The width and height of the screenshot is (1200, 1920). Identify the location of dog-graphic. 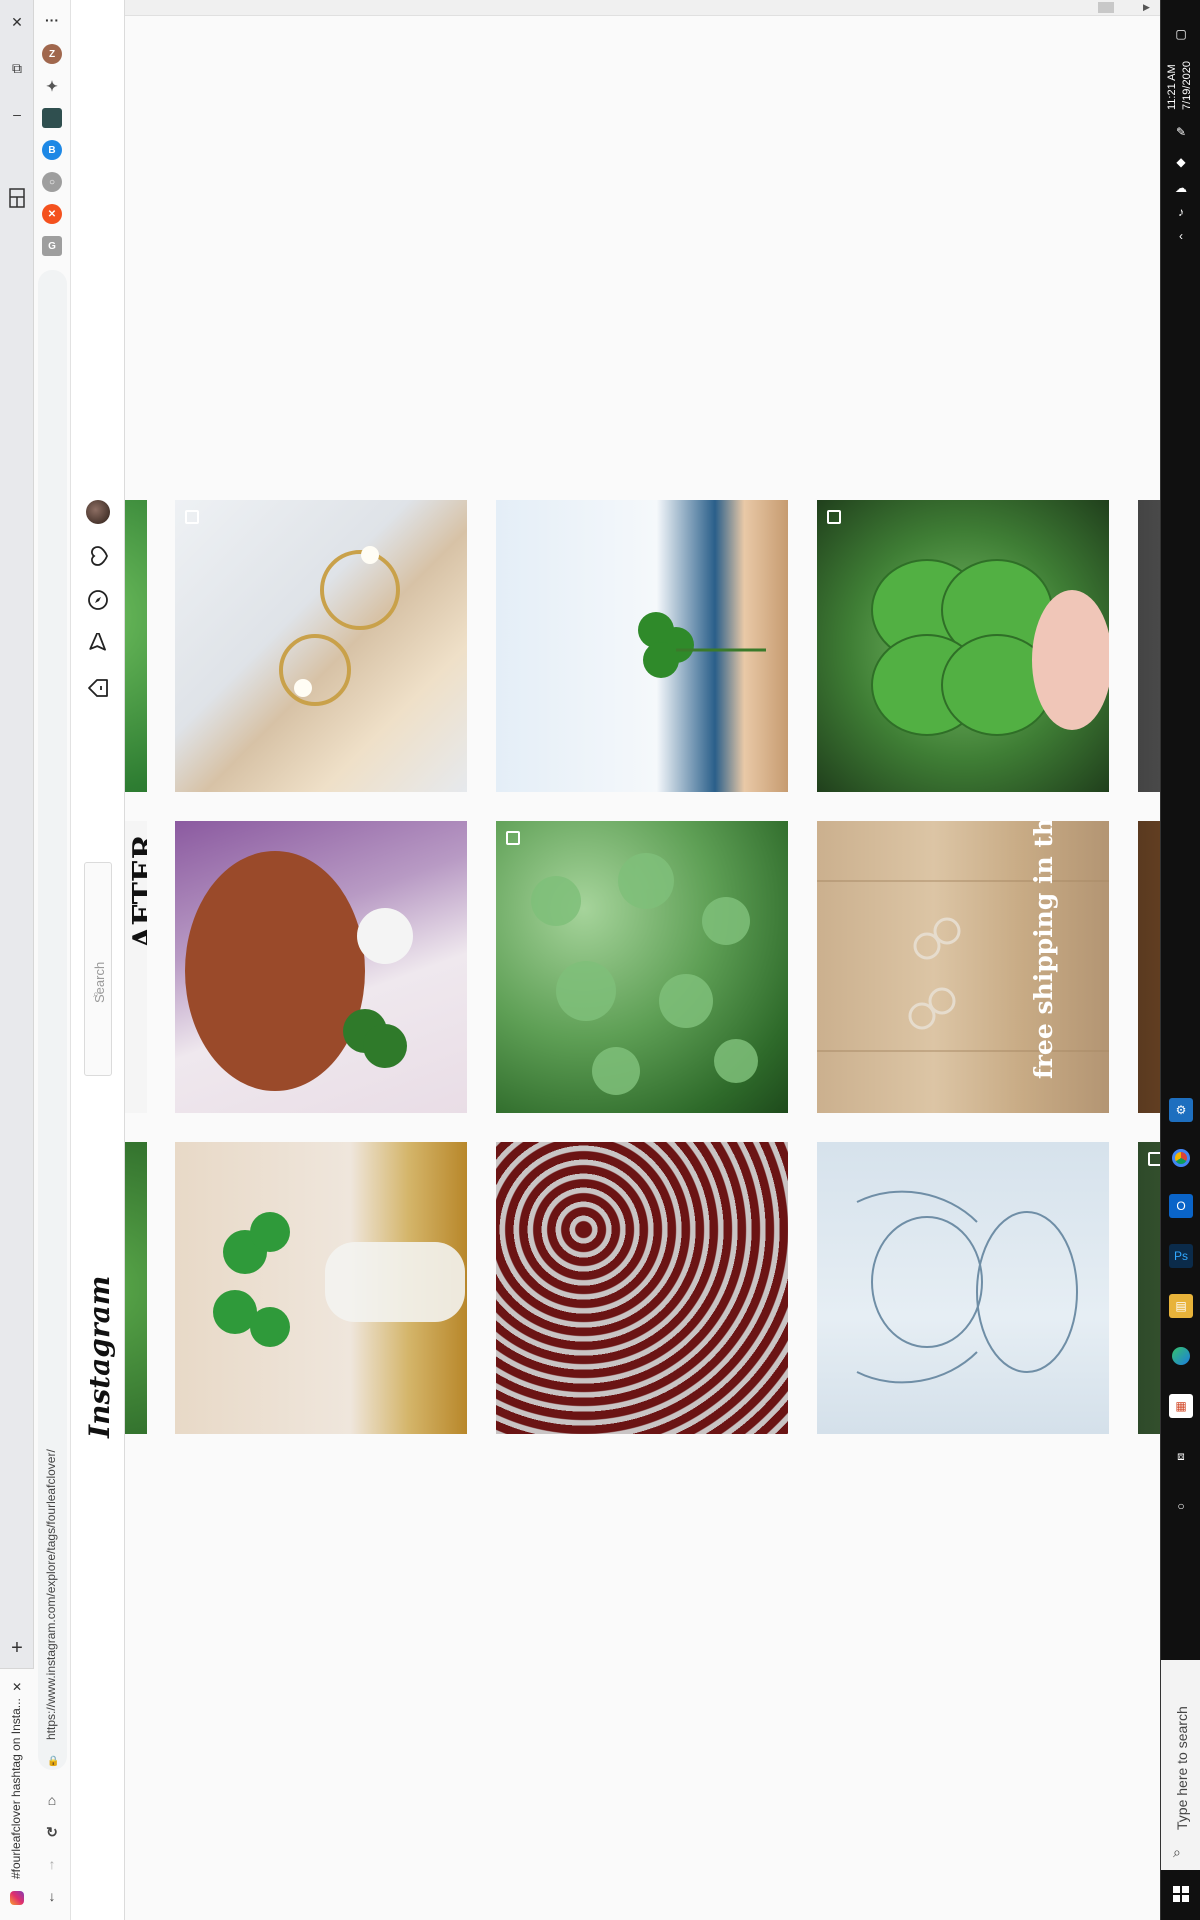
(299, 971).